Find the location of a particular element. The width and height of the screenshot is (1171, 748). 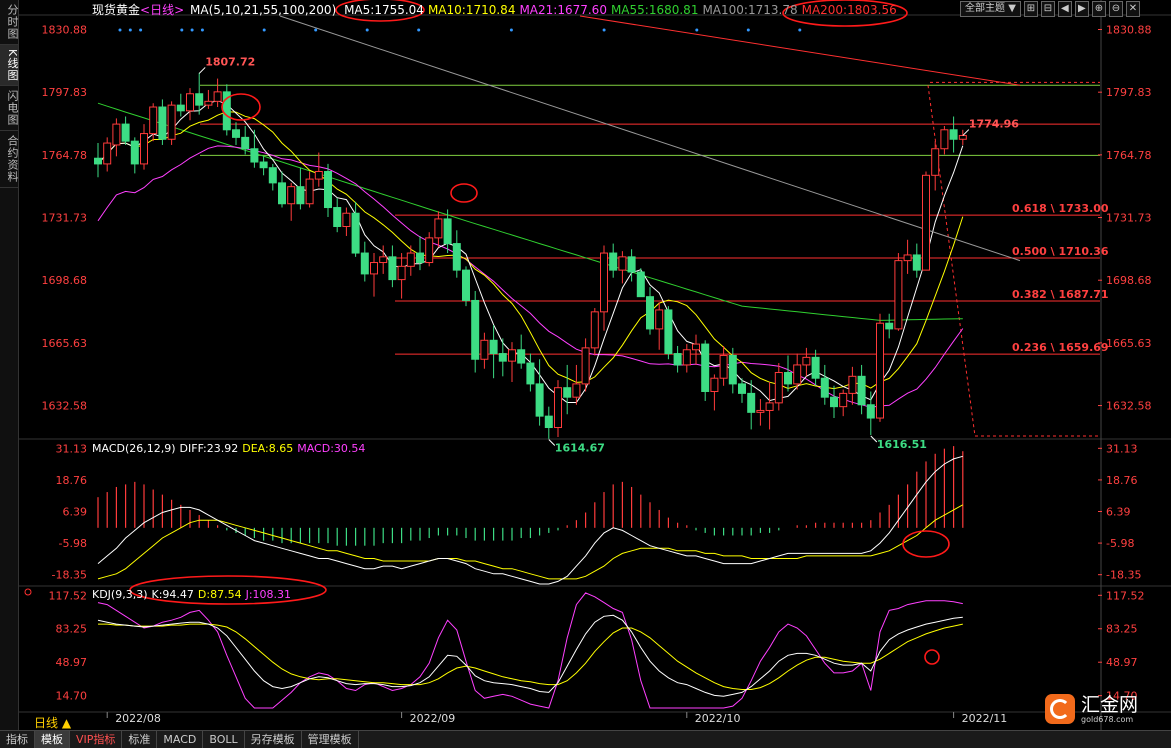

chart-toolbar: 全部主题 ▼ ⊞ ⊟ ◀ ▶ ⊕ ⊖ ✕ is located at coordinates (1050, 9).